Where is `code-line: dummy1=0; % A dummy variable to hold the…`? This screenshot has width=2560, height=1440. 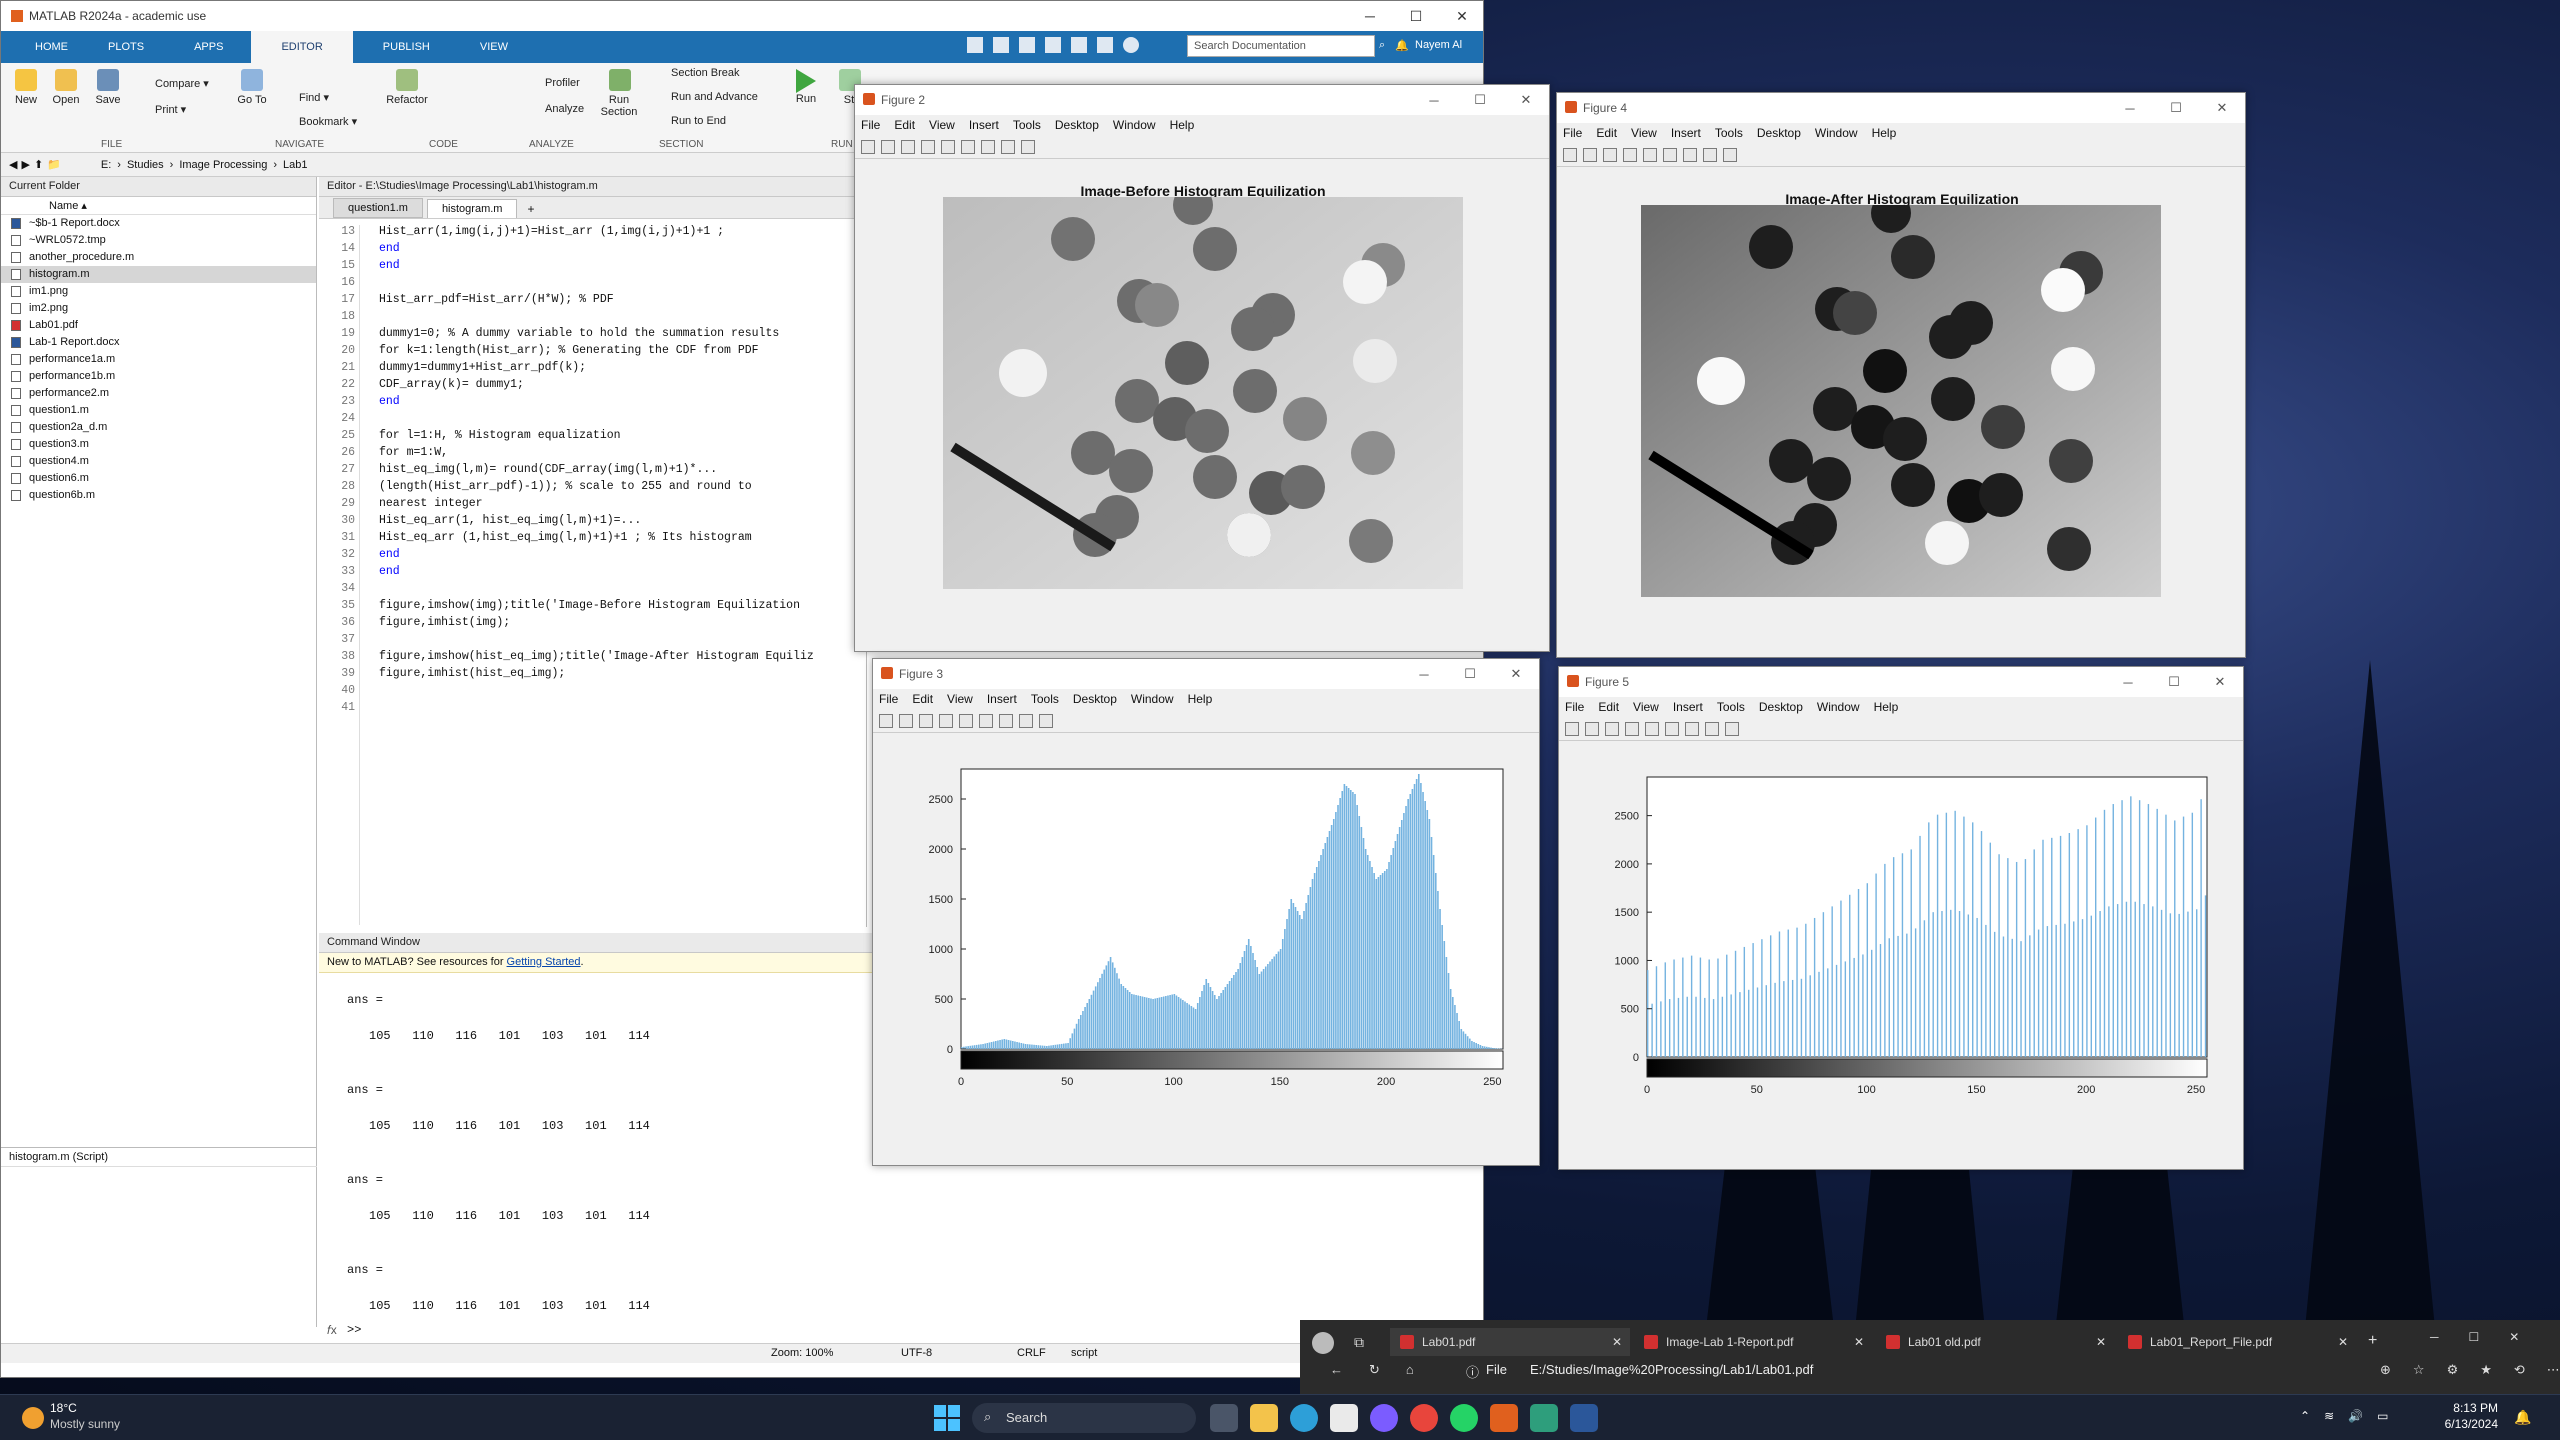
code-line: dummy1=0; % A dummy variable to hold the… is located at coordinates (579, 333).